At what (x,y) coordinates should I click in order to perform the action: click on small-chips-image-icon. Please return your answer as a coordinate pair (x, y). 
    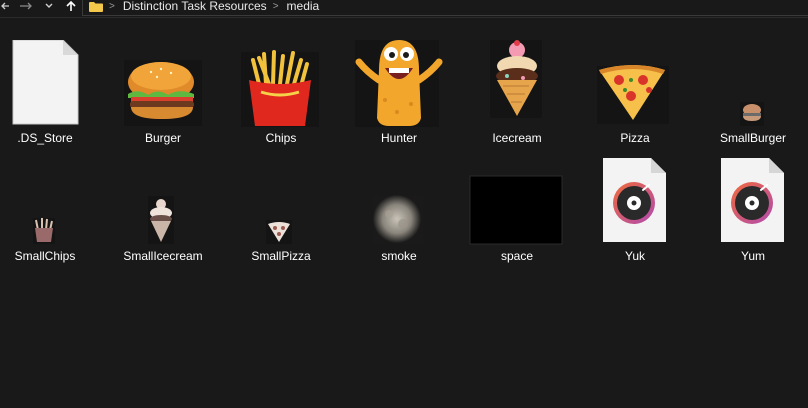
    Looking at the image, I should click on (44, 231).